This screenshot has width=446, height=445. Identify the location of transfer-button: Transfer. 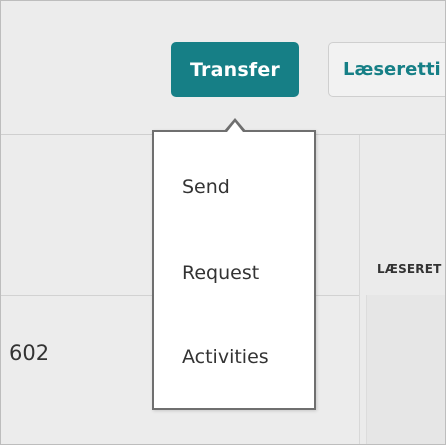
(235, 69).